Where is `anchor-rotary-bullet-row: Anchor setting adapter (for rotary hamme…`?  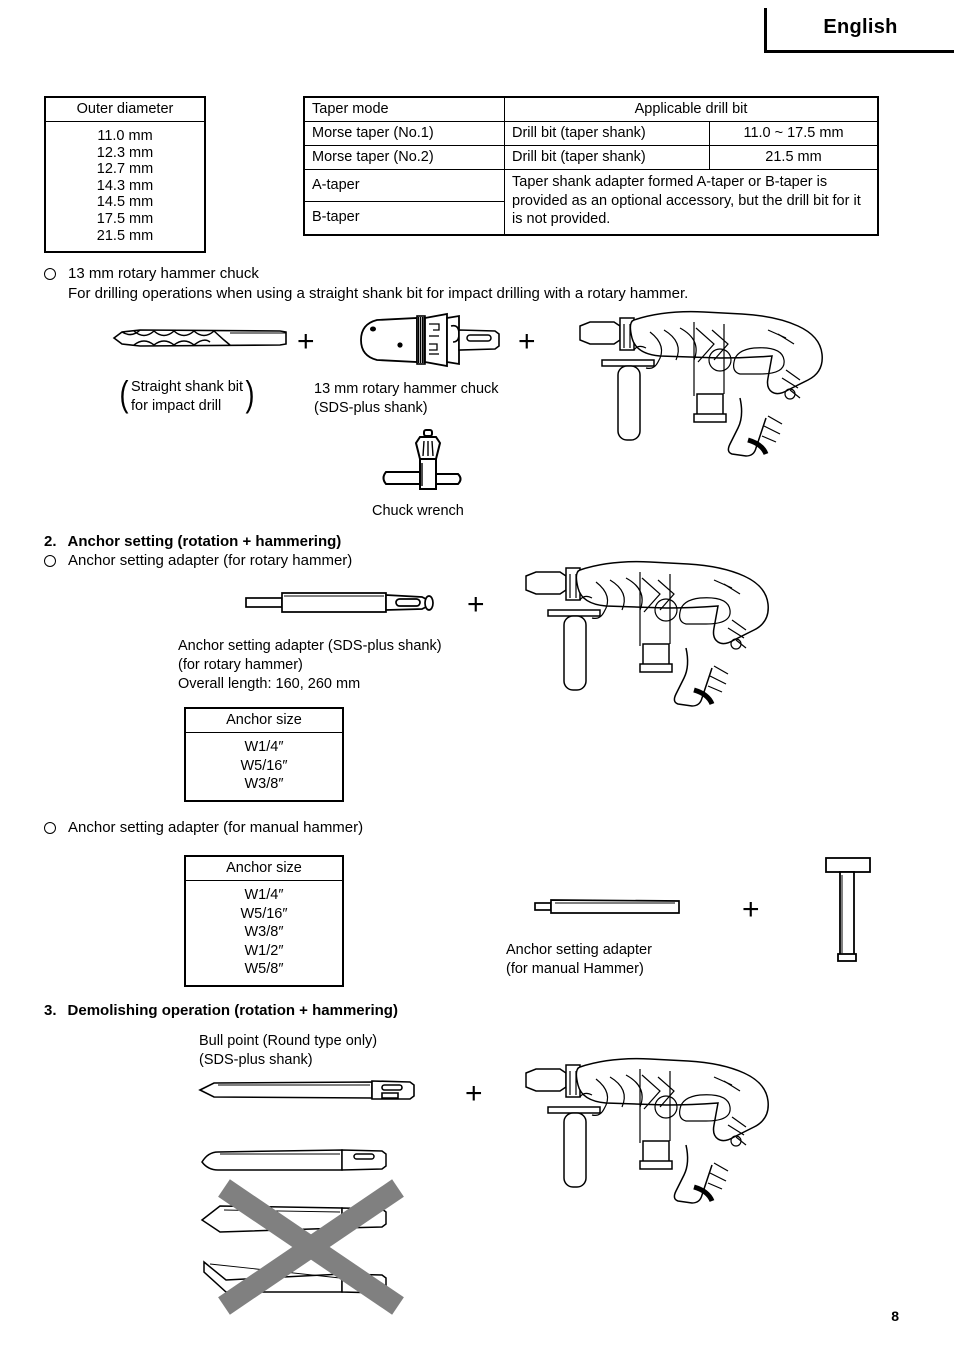
anchor-rotary-bullet-row: Anchor setting adapter (for rotary hamme… is located at coordinates (198, 561).